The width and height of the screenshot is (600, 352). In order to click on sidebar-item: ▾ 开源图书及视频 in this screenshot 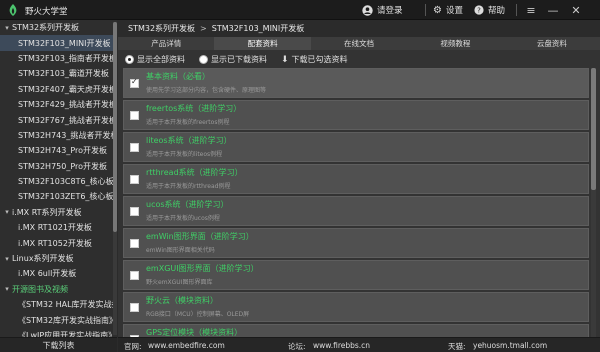, I will do `click(58, 289)`.